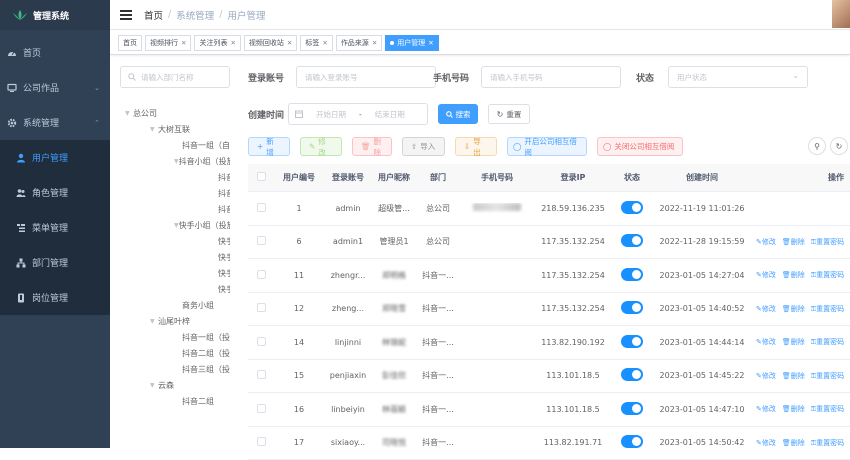  Describe the element at coordinates (175, 77) in the screenshot. I see `dept-search-input: 请输入部门名称` at that location.